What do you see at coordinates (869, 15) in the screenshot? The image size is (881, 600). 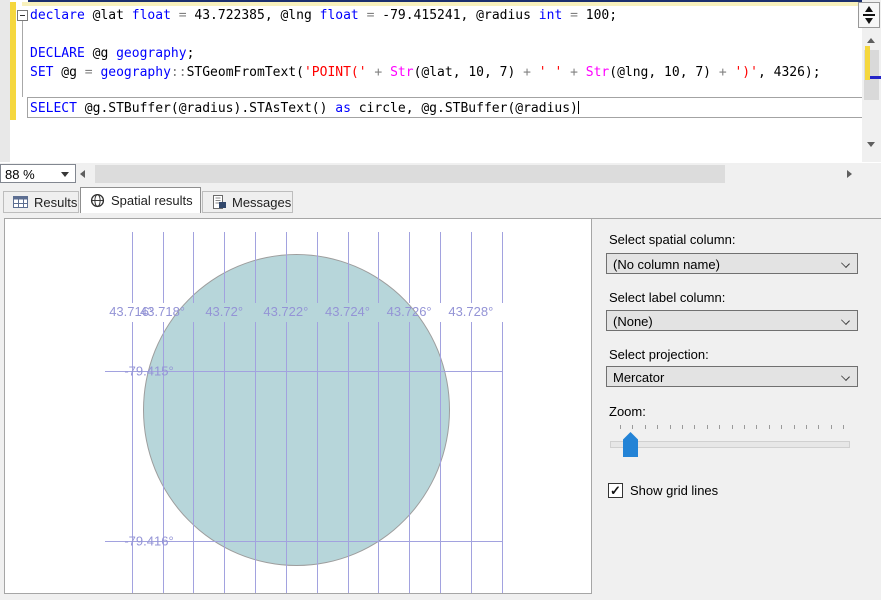 I see `editor-splitter-button` at bounding box center [869, 15].